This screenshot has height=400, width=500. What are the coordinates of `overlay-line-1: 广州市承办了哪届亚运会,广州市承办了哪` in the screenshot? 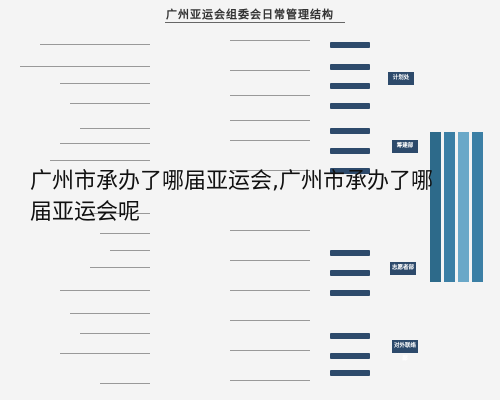 It's located at (231, 181).